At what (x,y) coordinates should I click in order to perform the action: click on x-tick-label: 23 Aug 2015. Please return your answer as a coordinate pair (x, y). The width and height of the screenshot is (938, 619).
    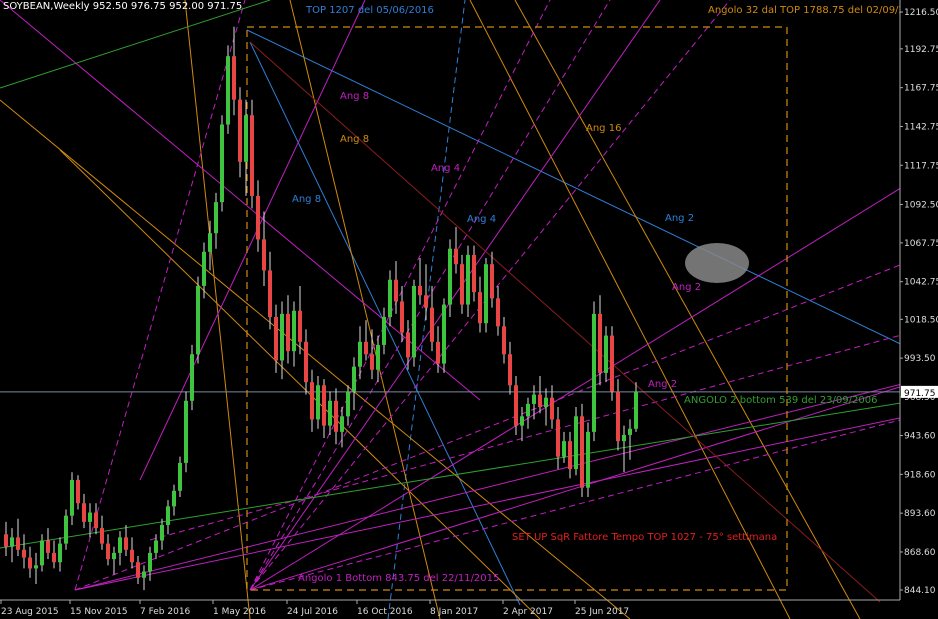
    Looking at the image, I should click on (30, 612).